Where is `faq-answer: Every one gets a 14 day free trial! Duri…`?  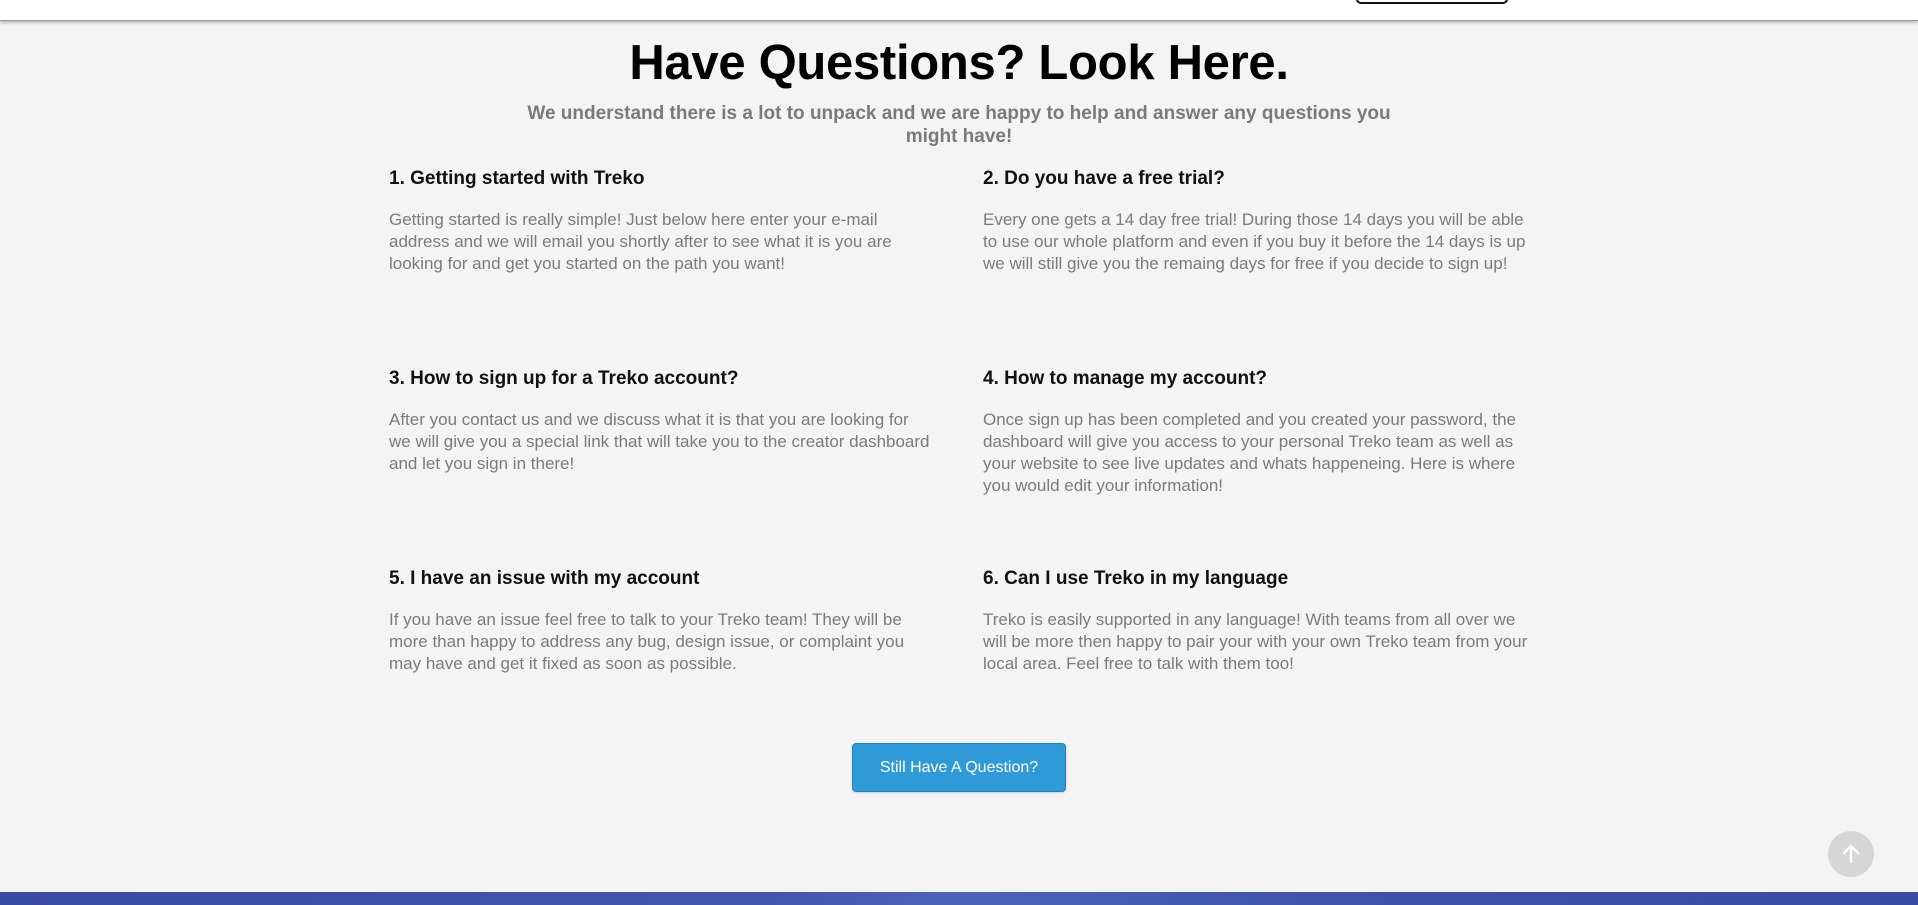
faq-answer: Every one gets a 14 day free trial! Duri… is located at coordinates (1254, 241).